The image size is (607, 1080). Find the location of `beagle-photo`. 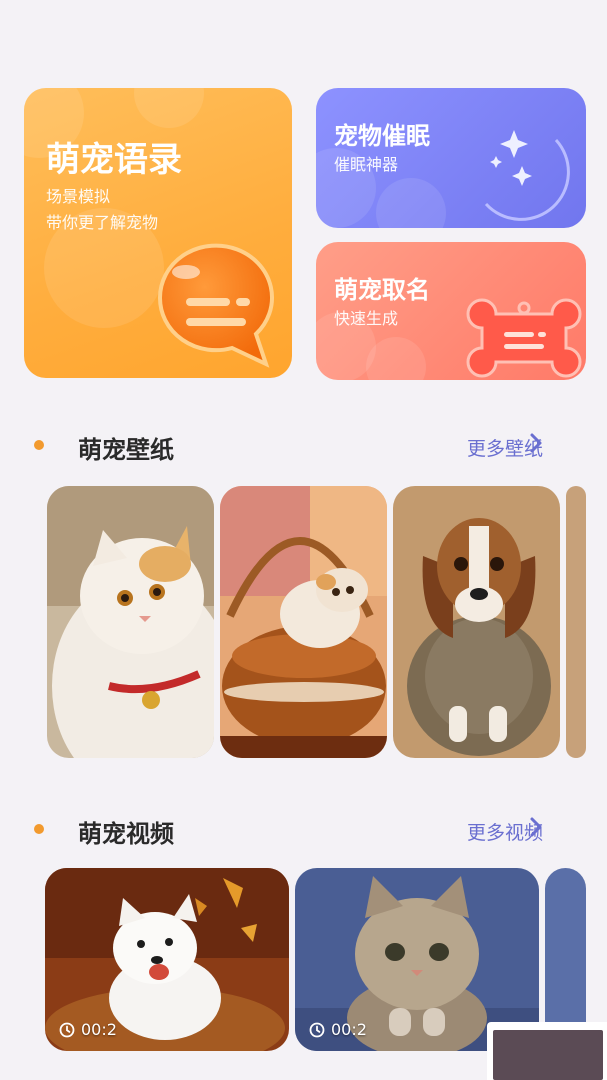

beagle-photo is located at coordinates (476, 622).